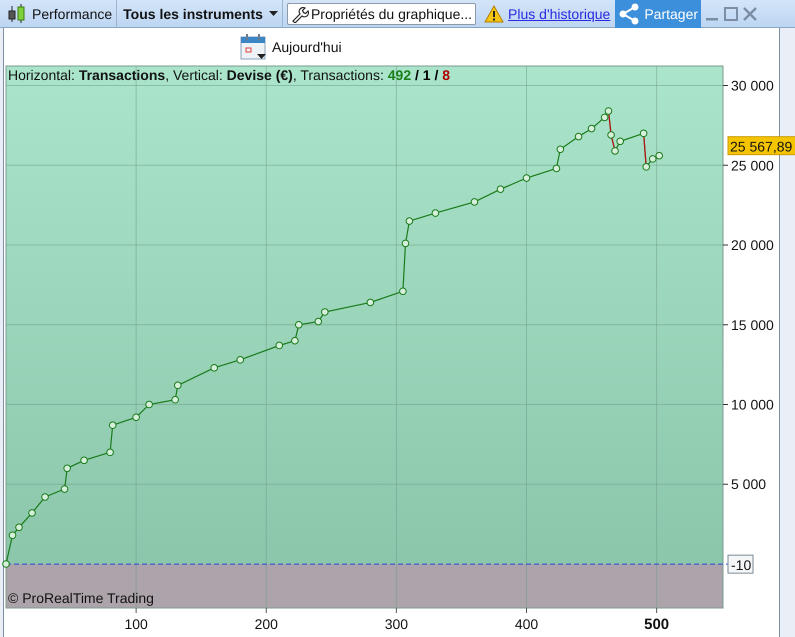 The width and height of the screenshot is (795, 637). Describe the element at coordinates (761, 146) in the screenshot. I see `last-value-label: 25 567,89` at that location.